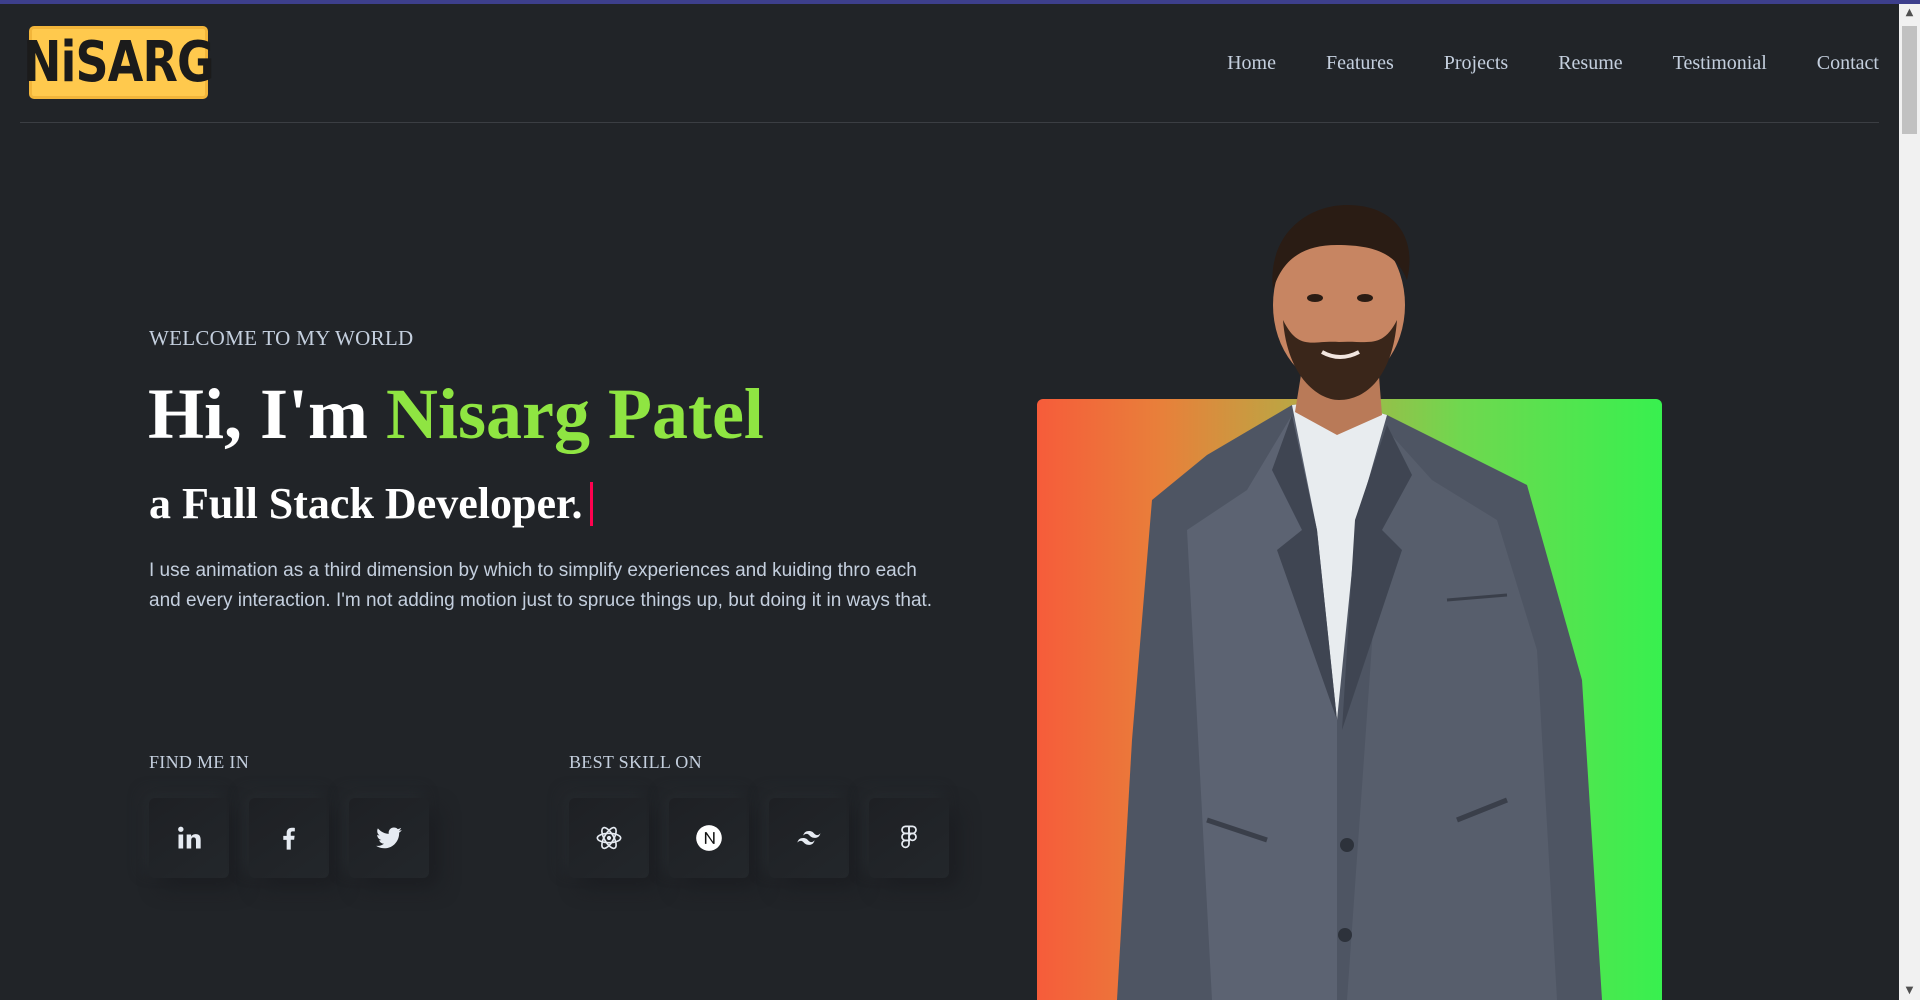 This screenshot has height=1000, width=1920. I want to click on site-logo: NiSARG, so click(119, 62).